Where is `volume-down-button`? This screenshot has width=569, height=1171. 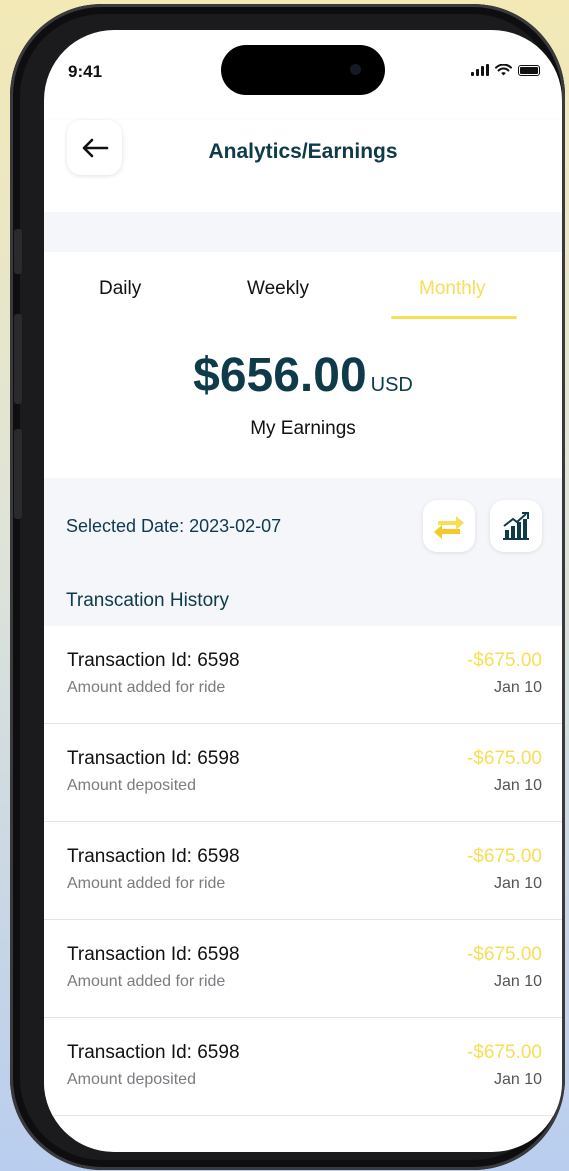 volume-down-button is located at coordinates (18, 474).